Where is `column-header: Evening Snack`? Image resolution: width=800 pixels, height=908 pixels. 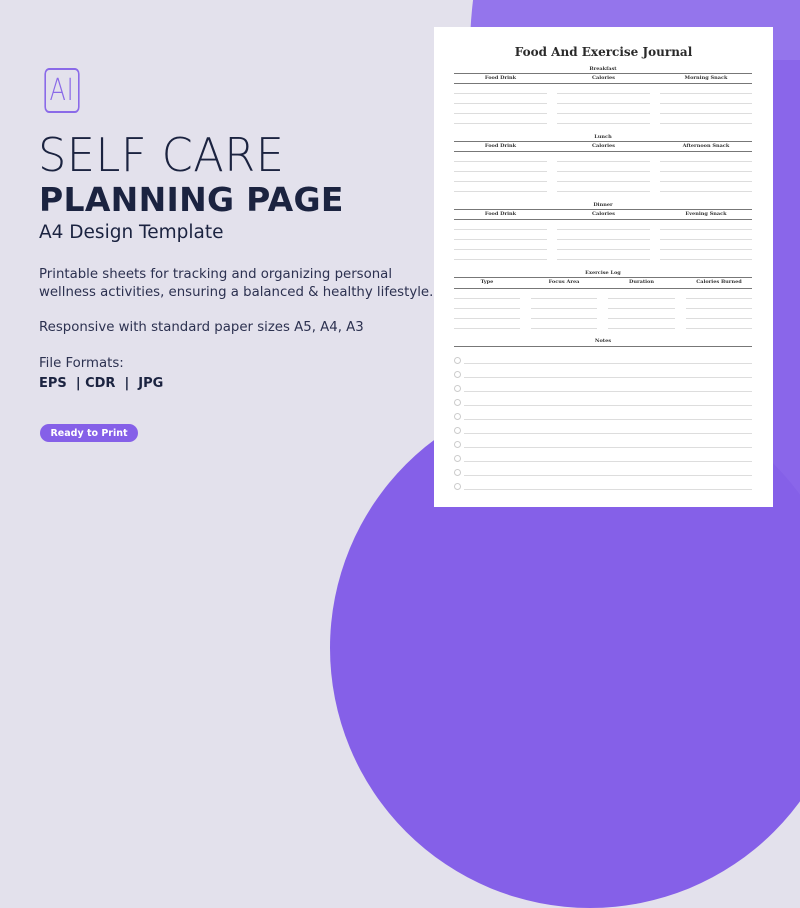 column-header: Evening Snack is located at coordinates (706, 214).